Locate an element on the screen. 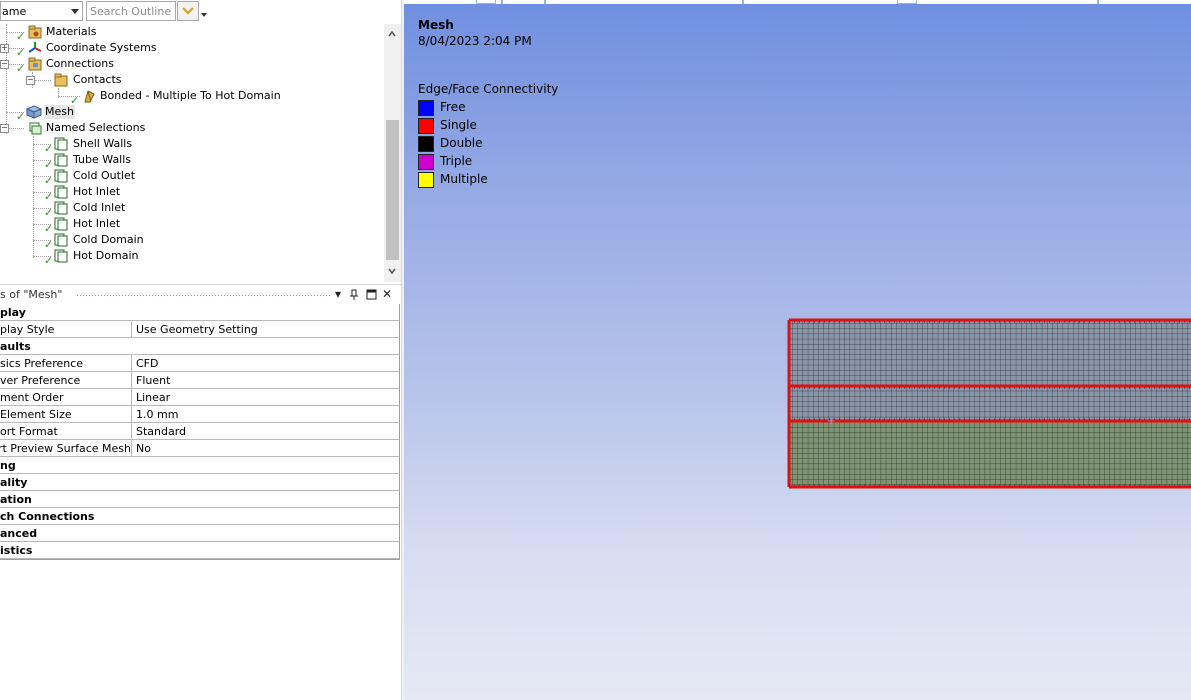 The width and height of the screenshot is (1191, 700). panel-drag-grip is located at coordinates (203, 295).